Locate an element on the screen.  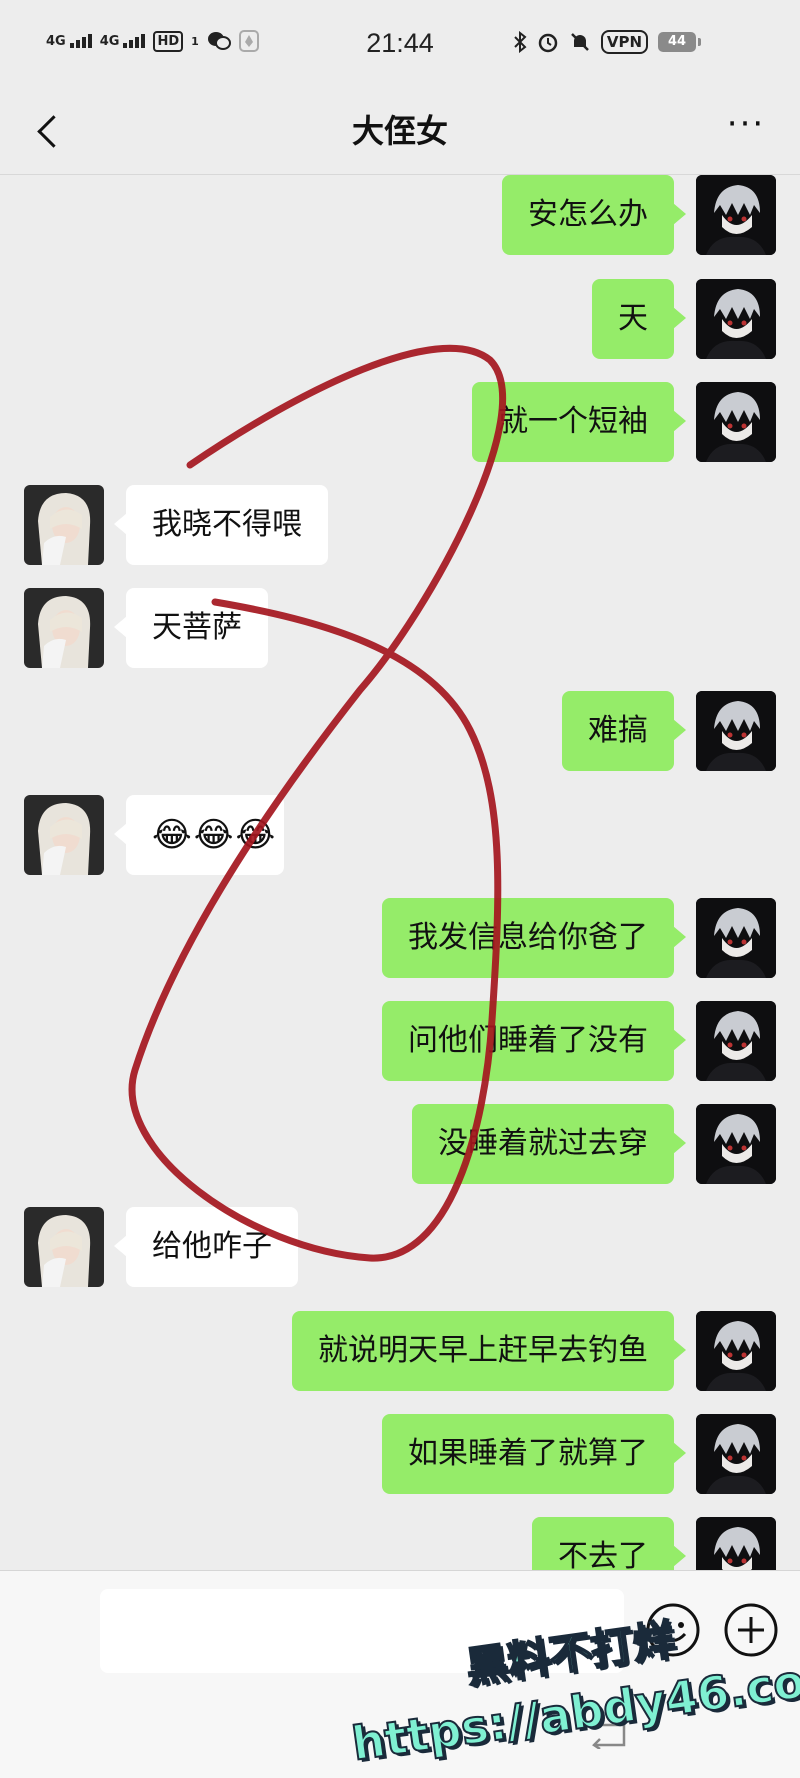
received-message-bubble: 😂😂😂 is located at coordinates (199, 835).